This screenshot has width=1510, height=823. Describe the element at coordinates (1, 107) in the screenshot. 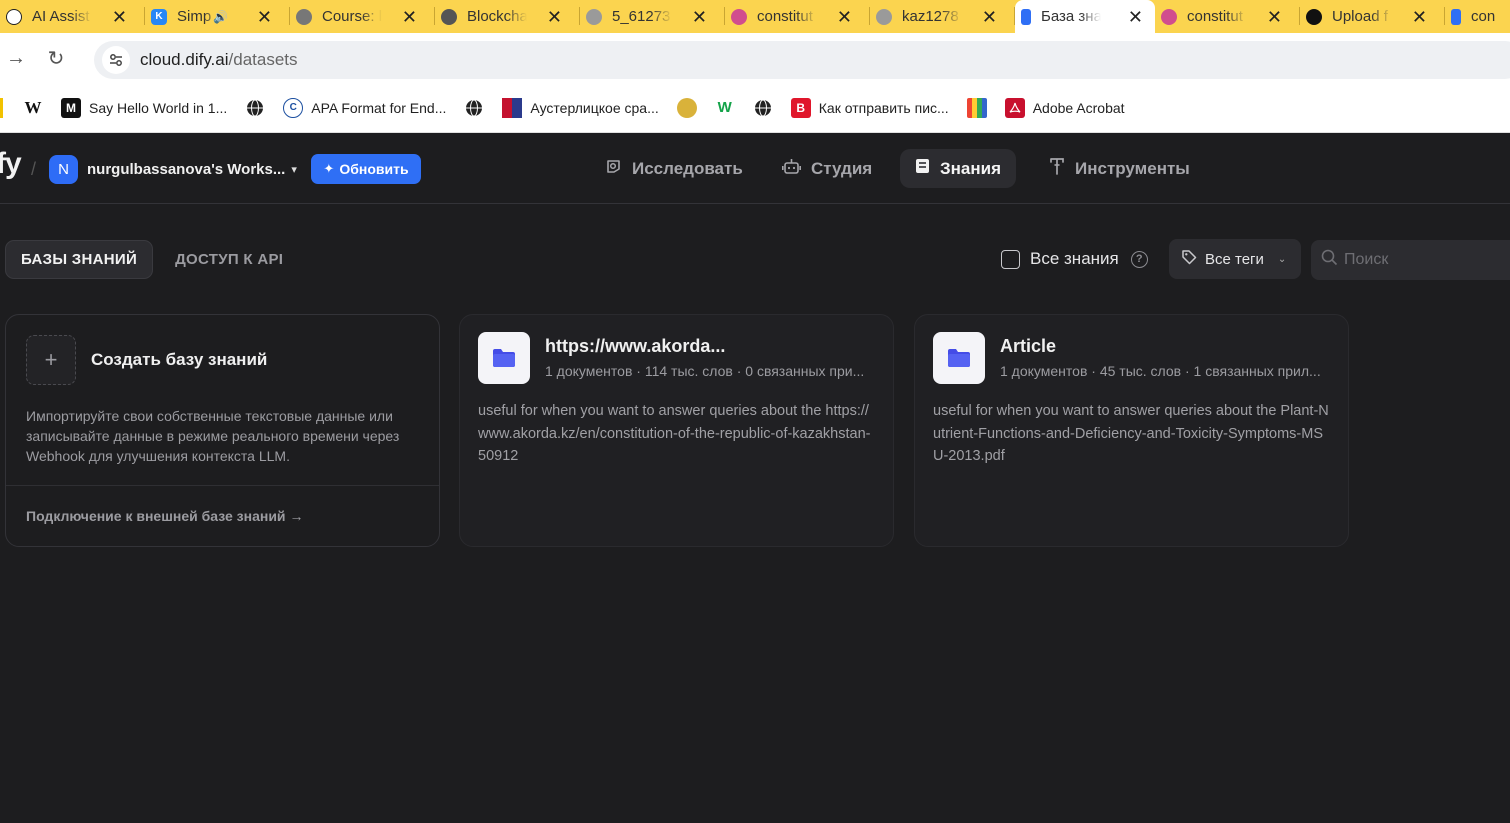

I see `bookmarks-edge` at that location.